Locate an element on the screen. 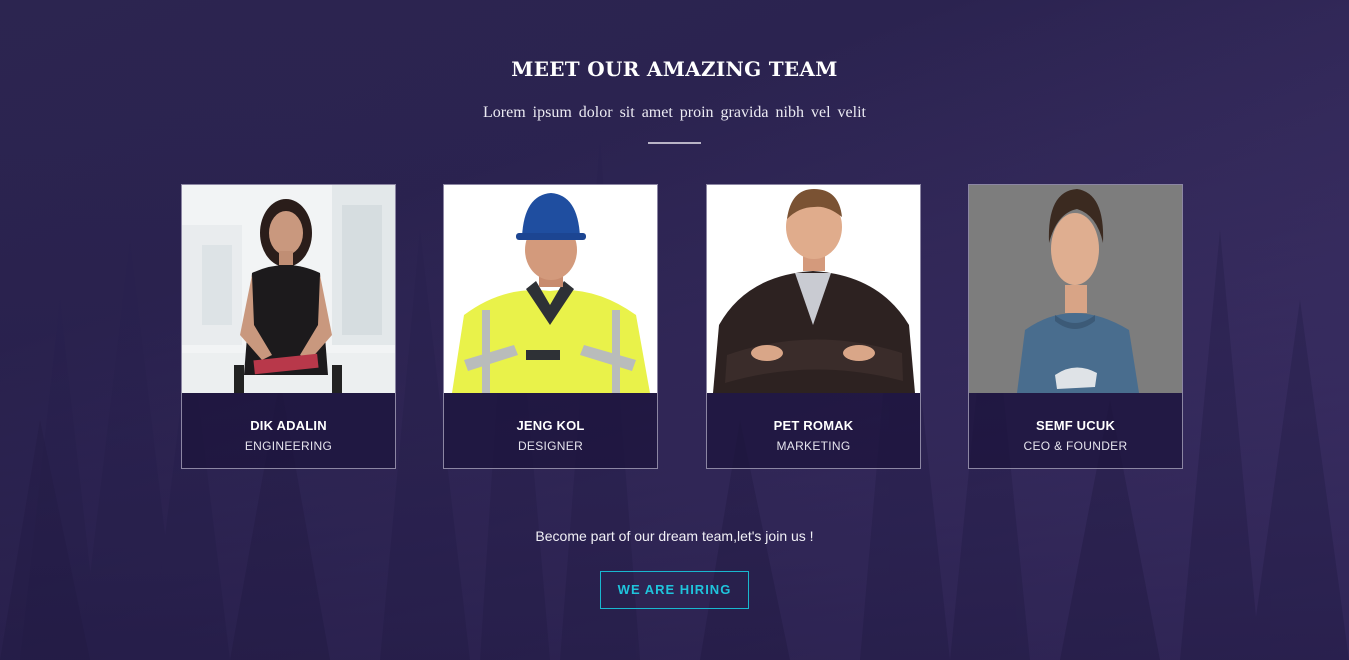  section-title: MEET OUR AMAZING TEAM is located at coordinates (674, 69).